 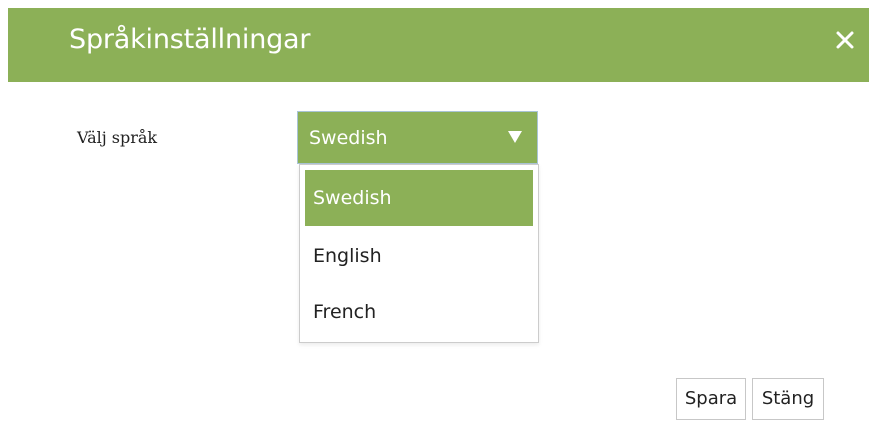 I want to click on language-option-swedish: Swedish, so click(x=419, y=198).